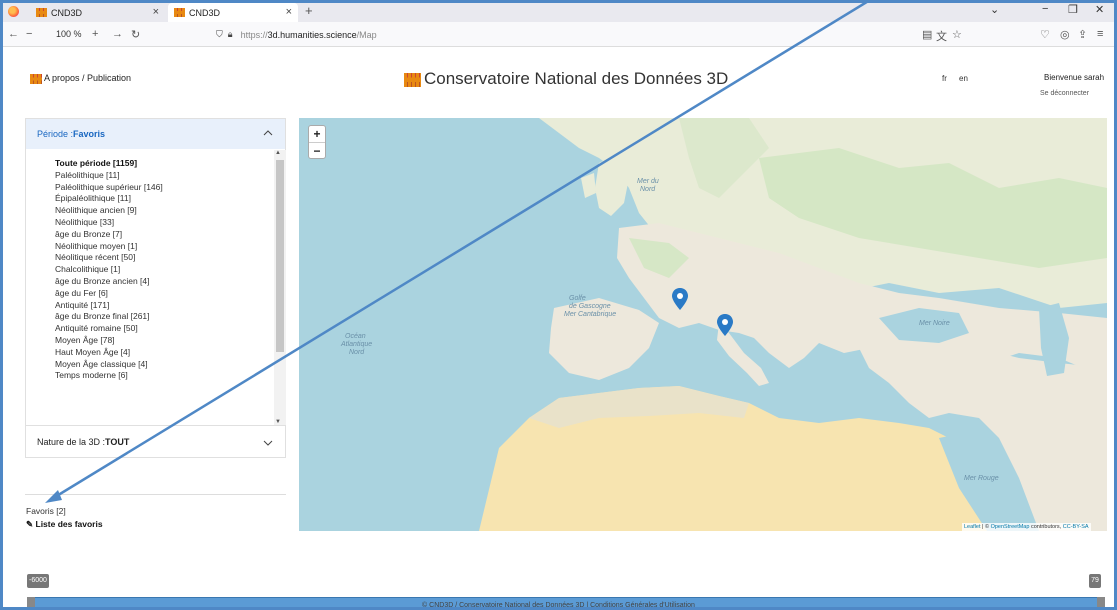  I want to click on period-list-item: Épipaléolithique [11], so click(156, 199).